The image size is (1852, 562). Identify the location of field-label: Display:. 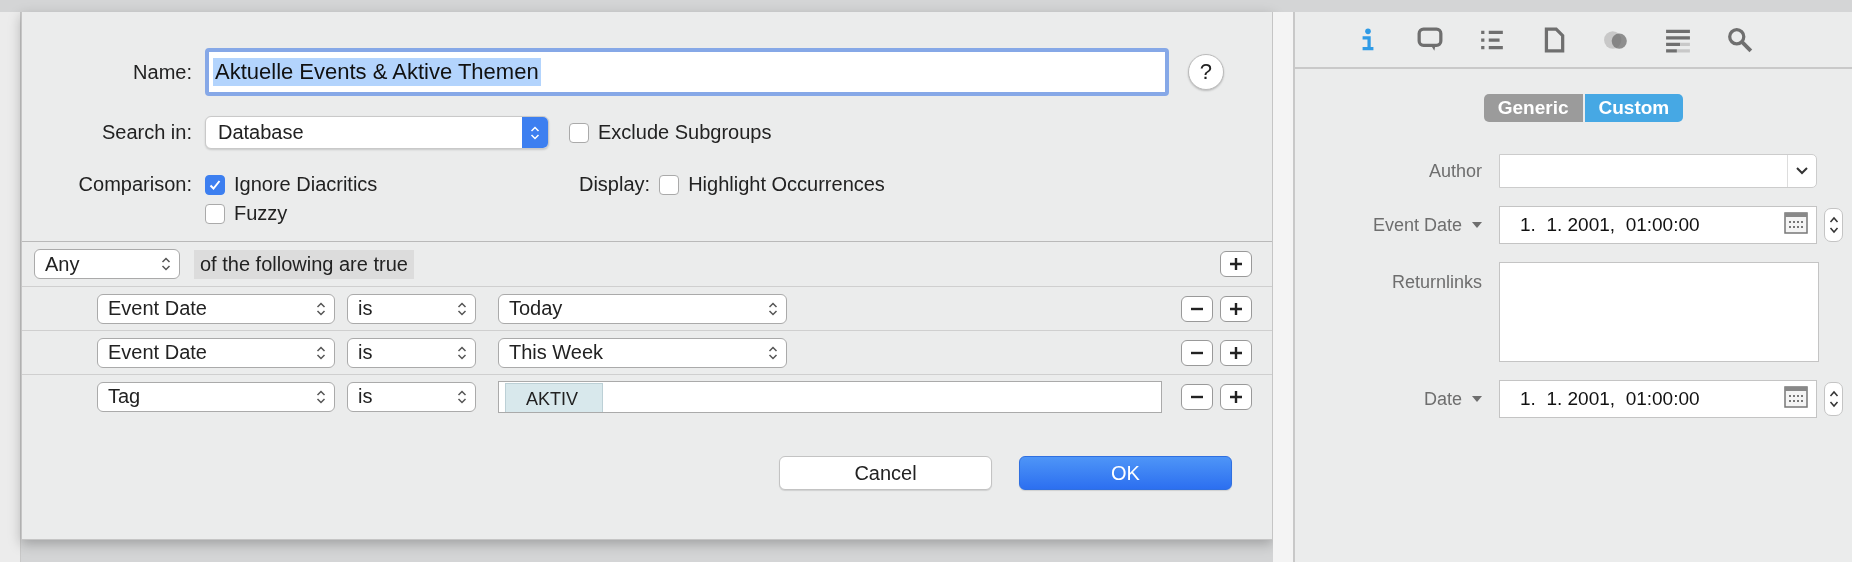
(615, 184).